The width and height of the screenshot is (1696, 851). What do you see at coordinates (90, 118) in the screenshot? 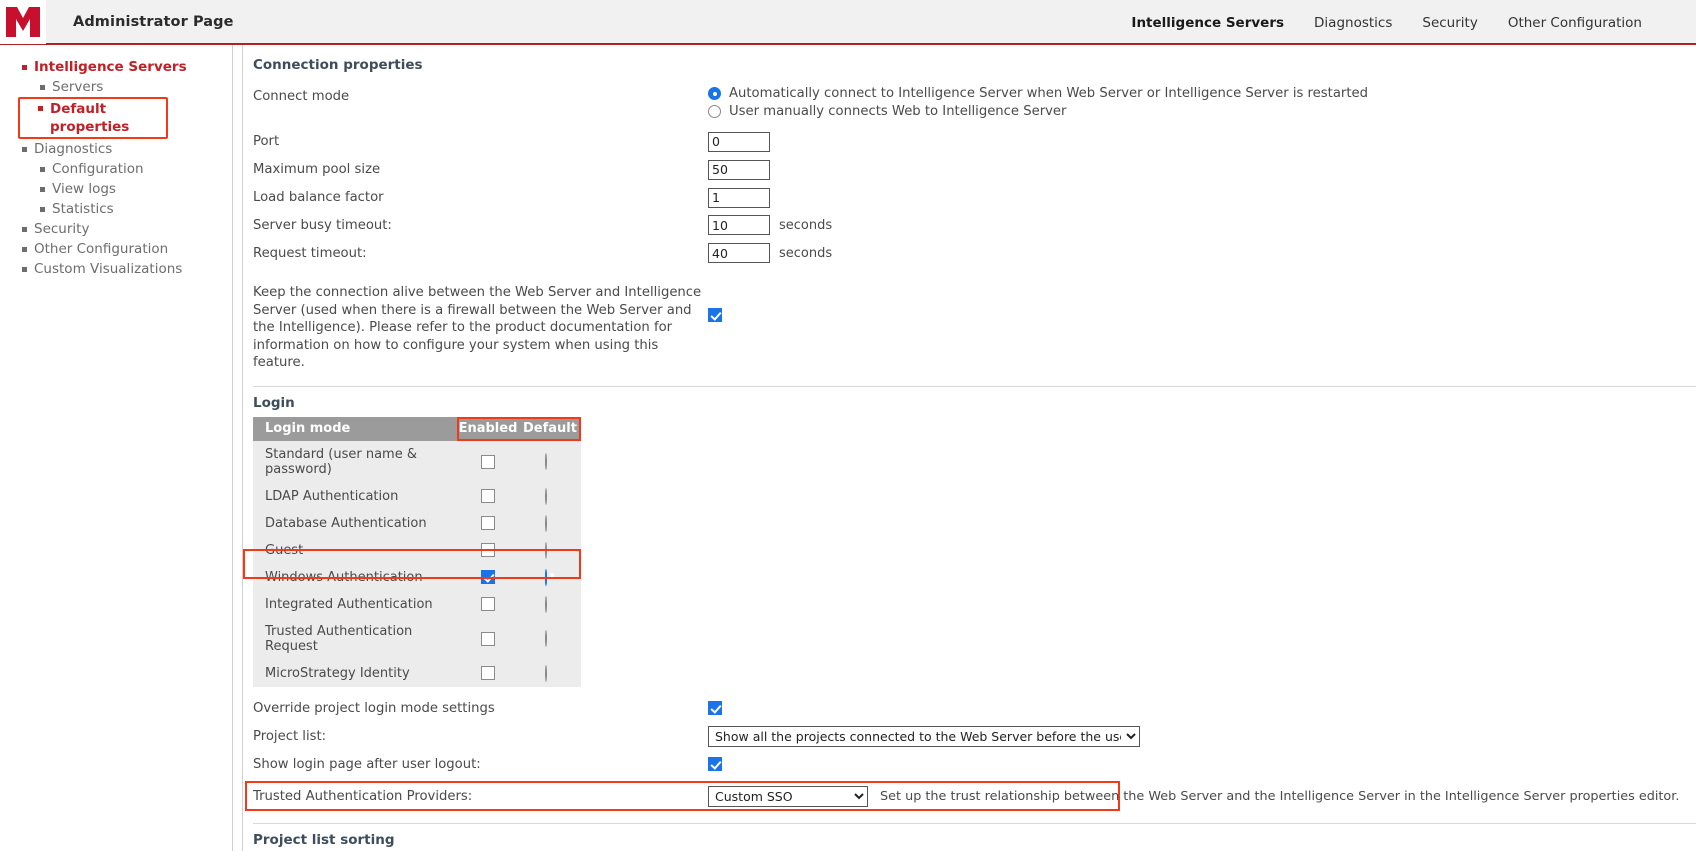
I see `sidebar-item-label: Default properties` at bounding box center [90, 118].